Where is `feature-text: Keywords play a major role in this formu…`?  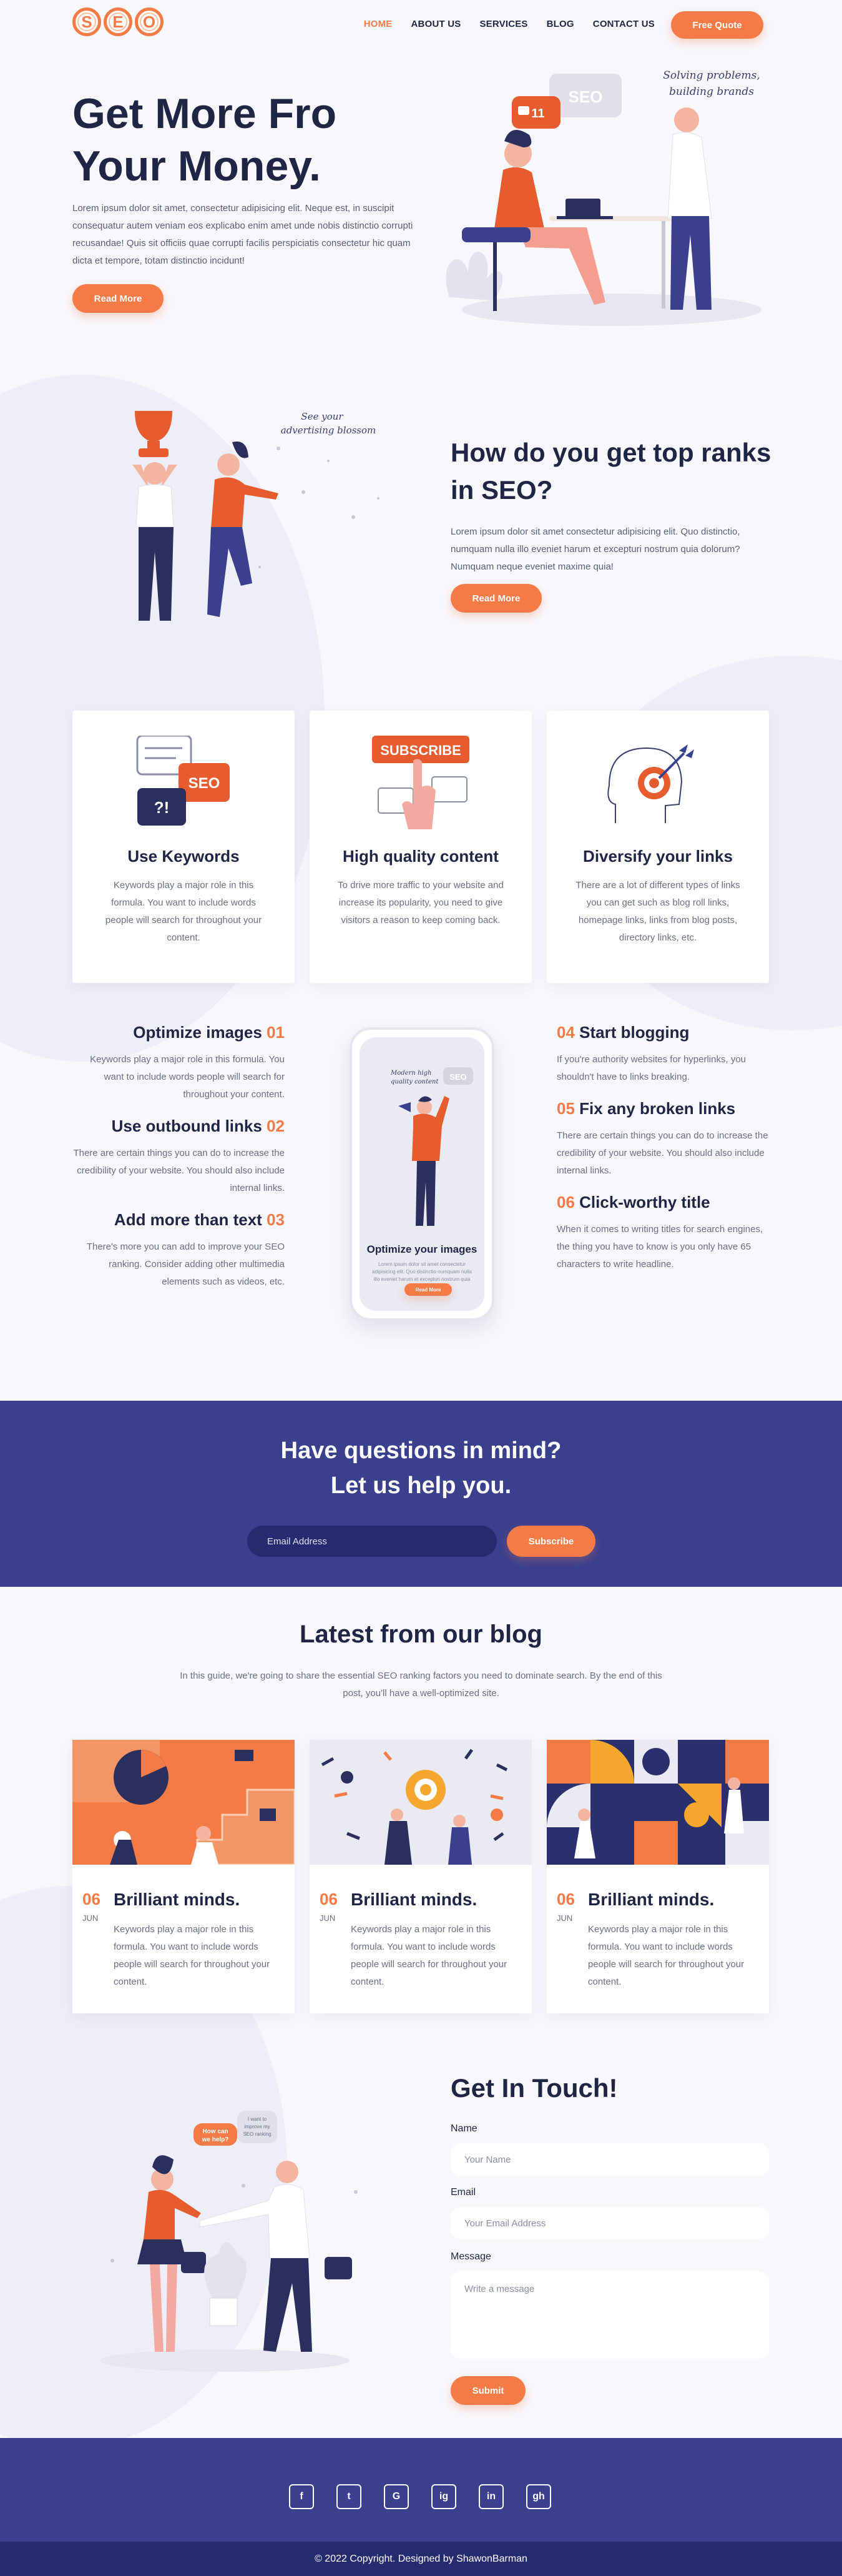
feature-text: Keywords play a major role in this formu… is located at coordinates (183, 912).